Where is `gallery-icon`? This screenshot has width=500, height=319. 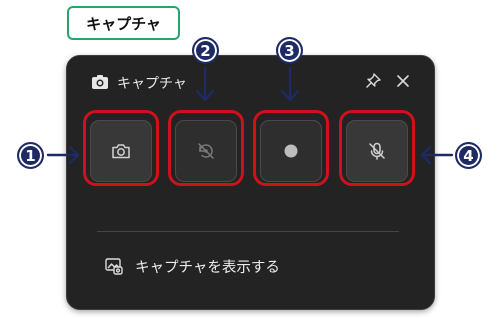
gallery-icon is located at coordinates (114, 266).